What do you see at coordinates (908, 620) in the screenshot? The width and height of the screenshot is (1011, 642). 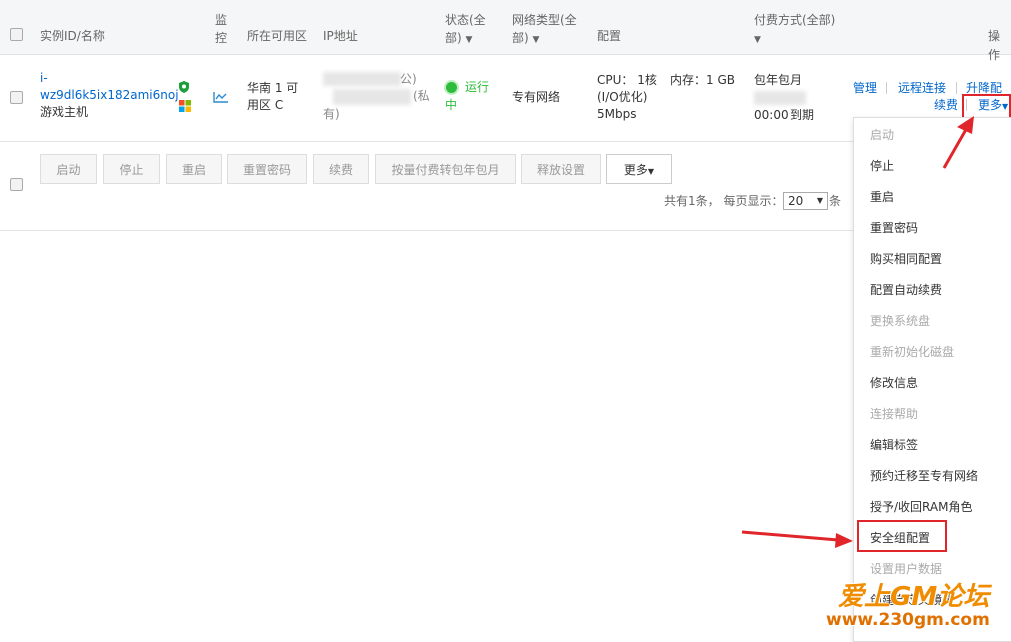 I see `watermark-url: www.230gm.com` at bounding box center [908, 620].